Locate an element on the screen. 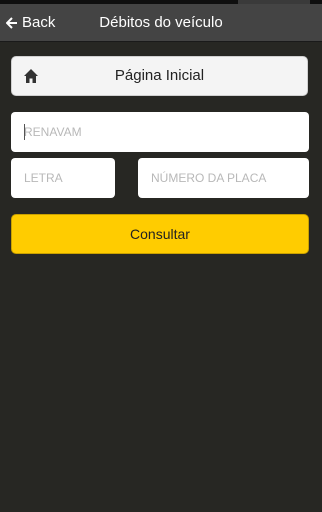  letra-input is located at coordinates (63, 178).